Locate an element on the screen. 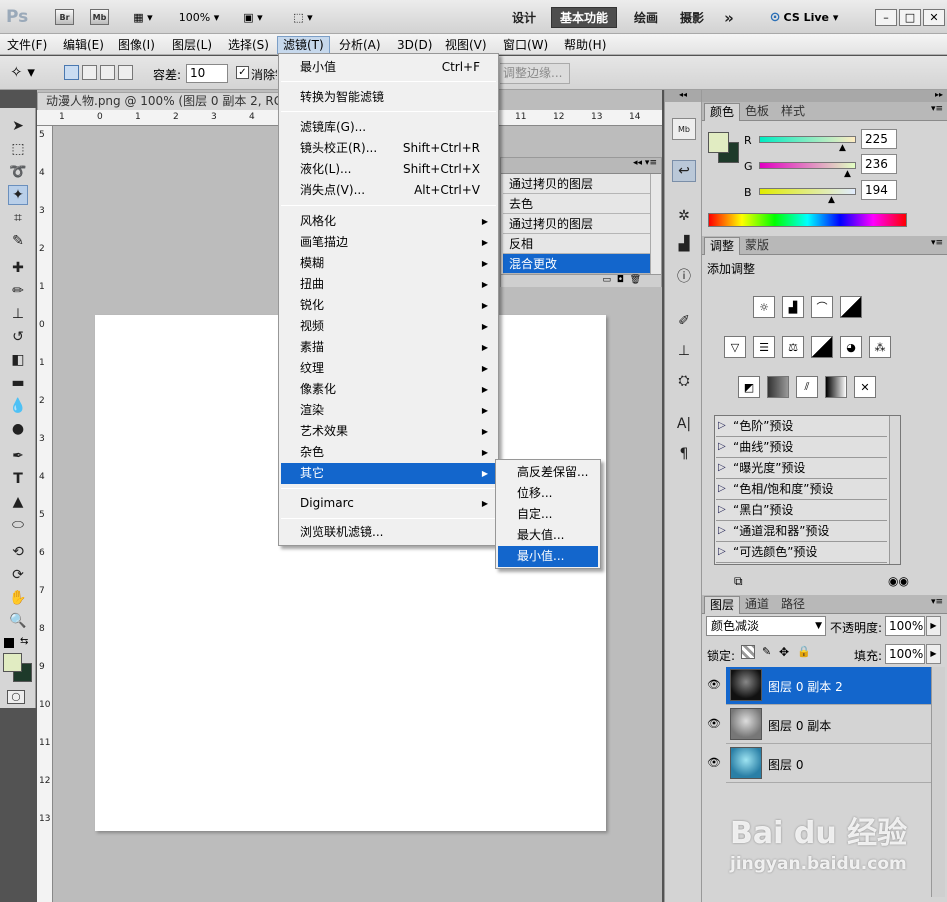  menu-filter: 滤镜(T) is located at coordinates (303, 45).